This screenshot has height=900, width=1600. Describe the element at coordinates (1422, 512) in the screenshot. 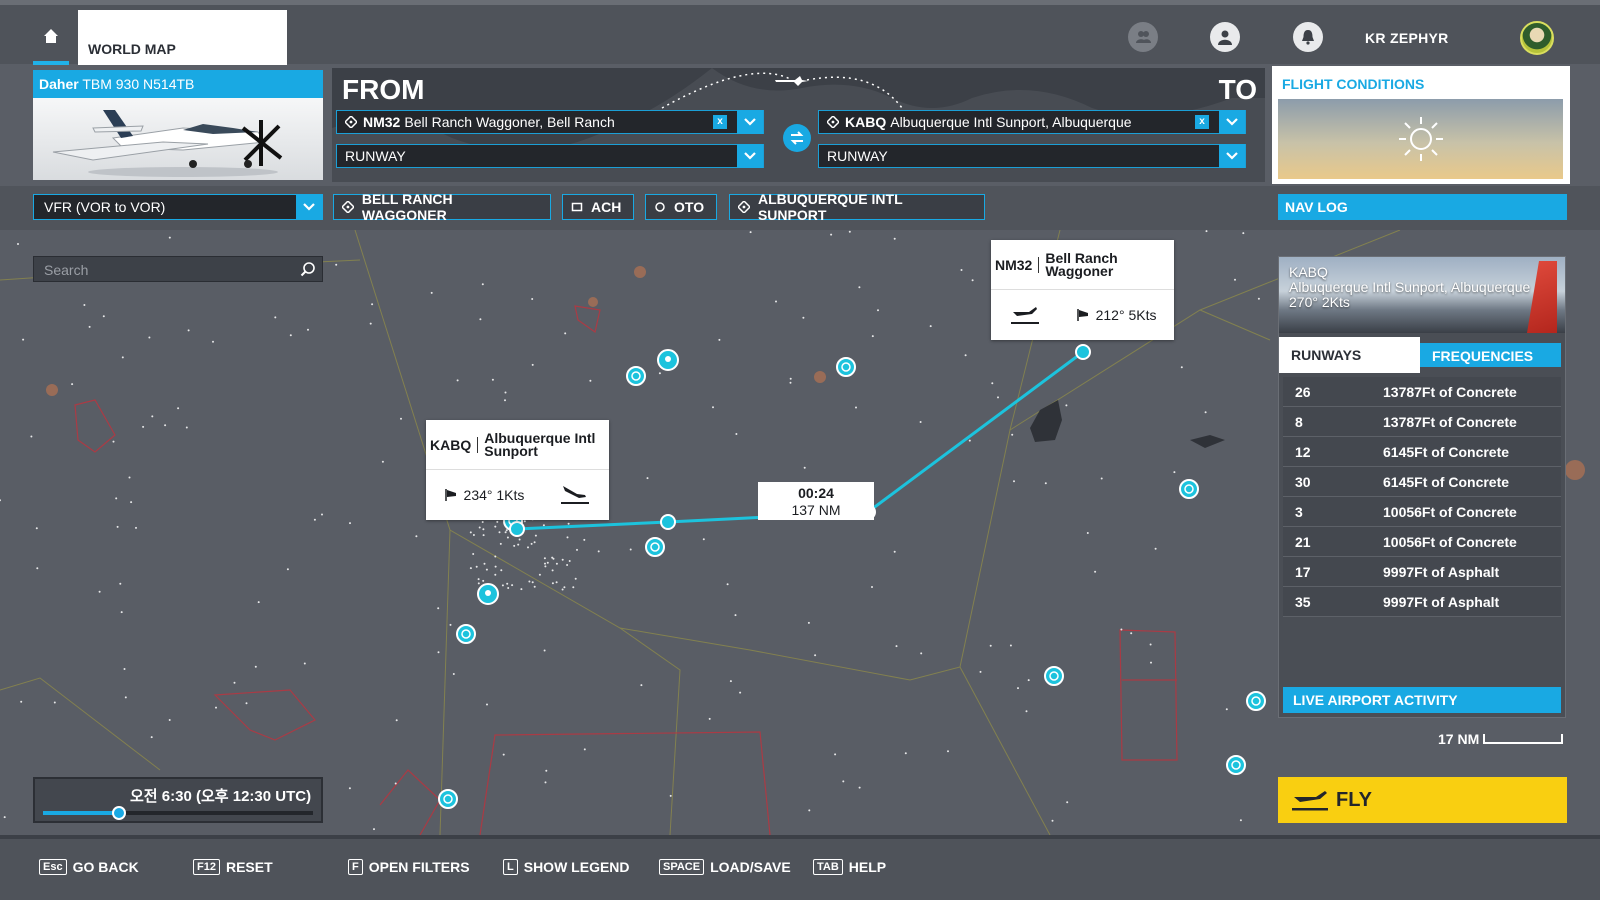

I see `runway-row: 3 10056Ft of Concrete` at that location.